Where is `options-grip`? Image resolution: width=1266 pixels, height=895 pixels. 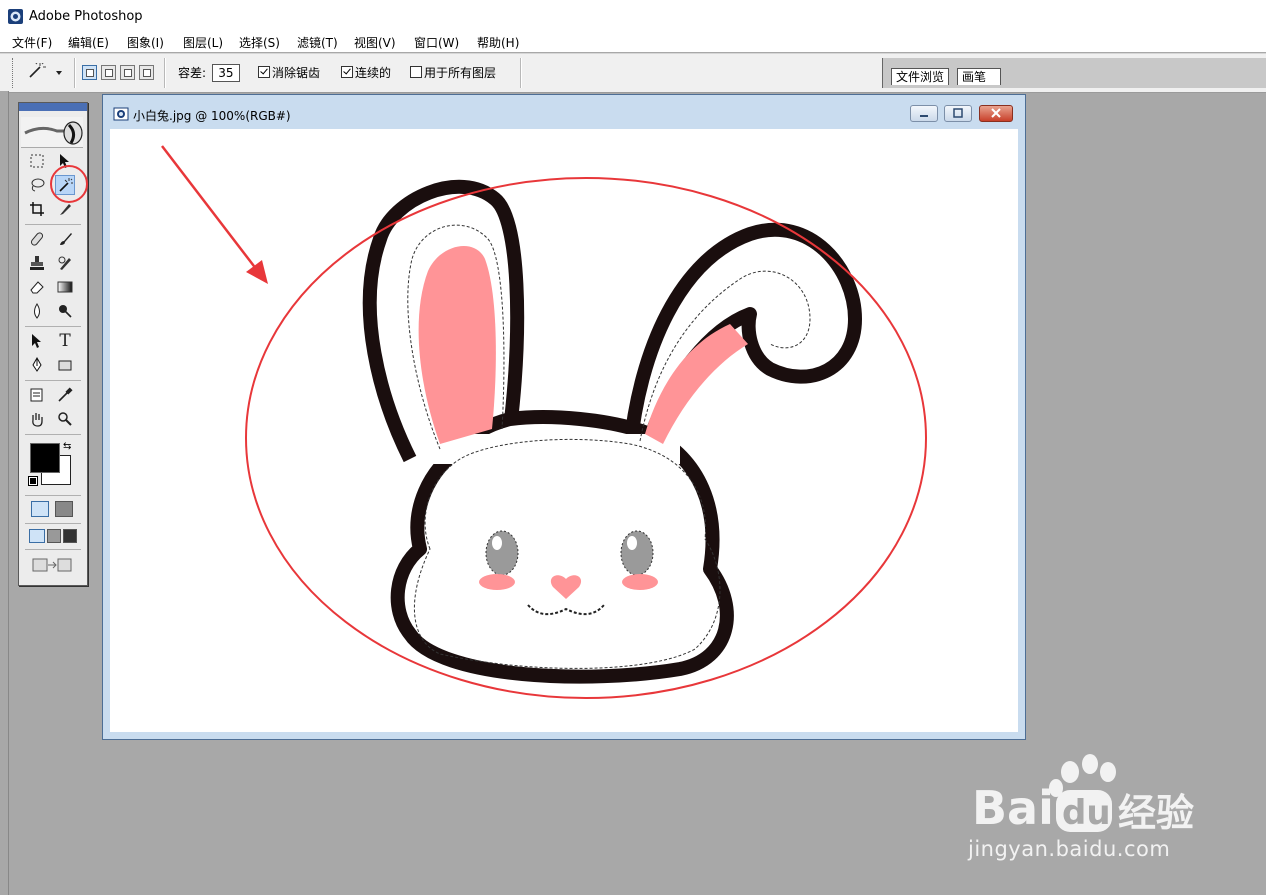 options-grip is located at coordinates (13, 73).